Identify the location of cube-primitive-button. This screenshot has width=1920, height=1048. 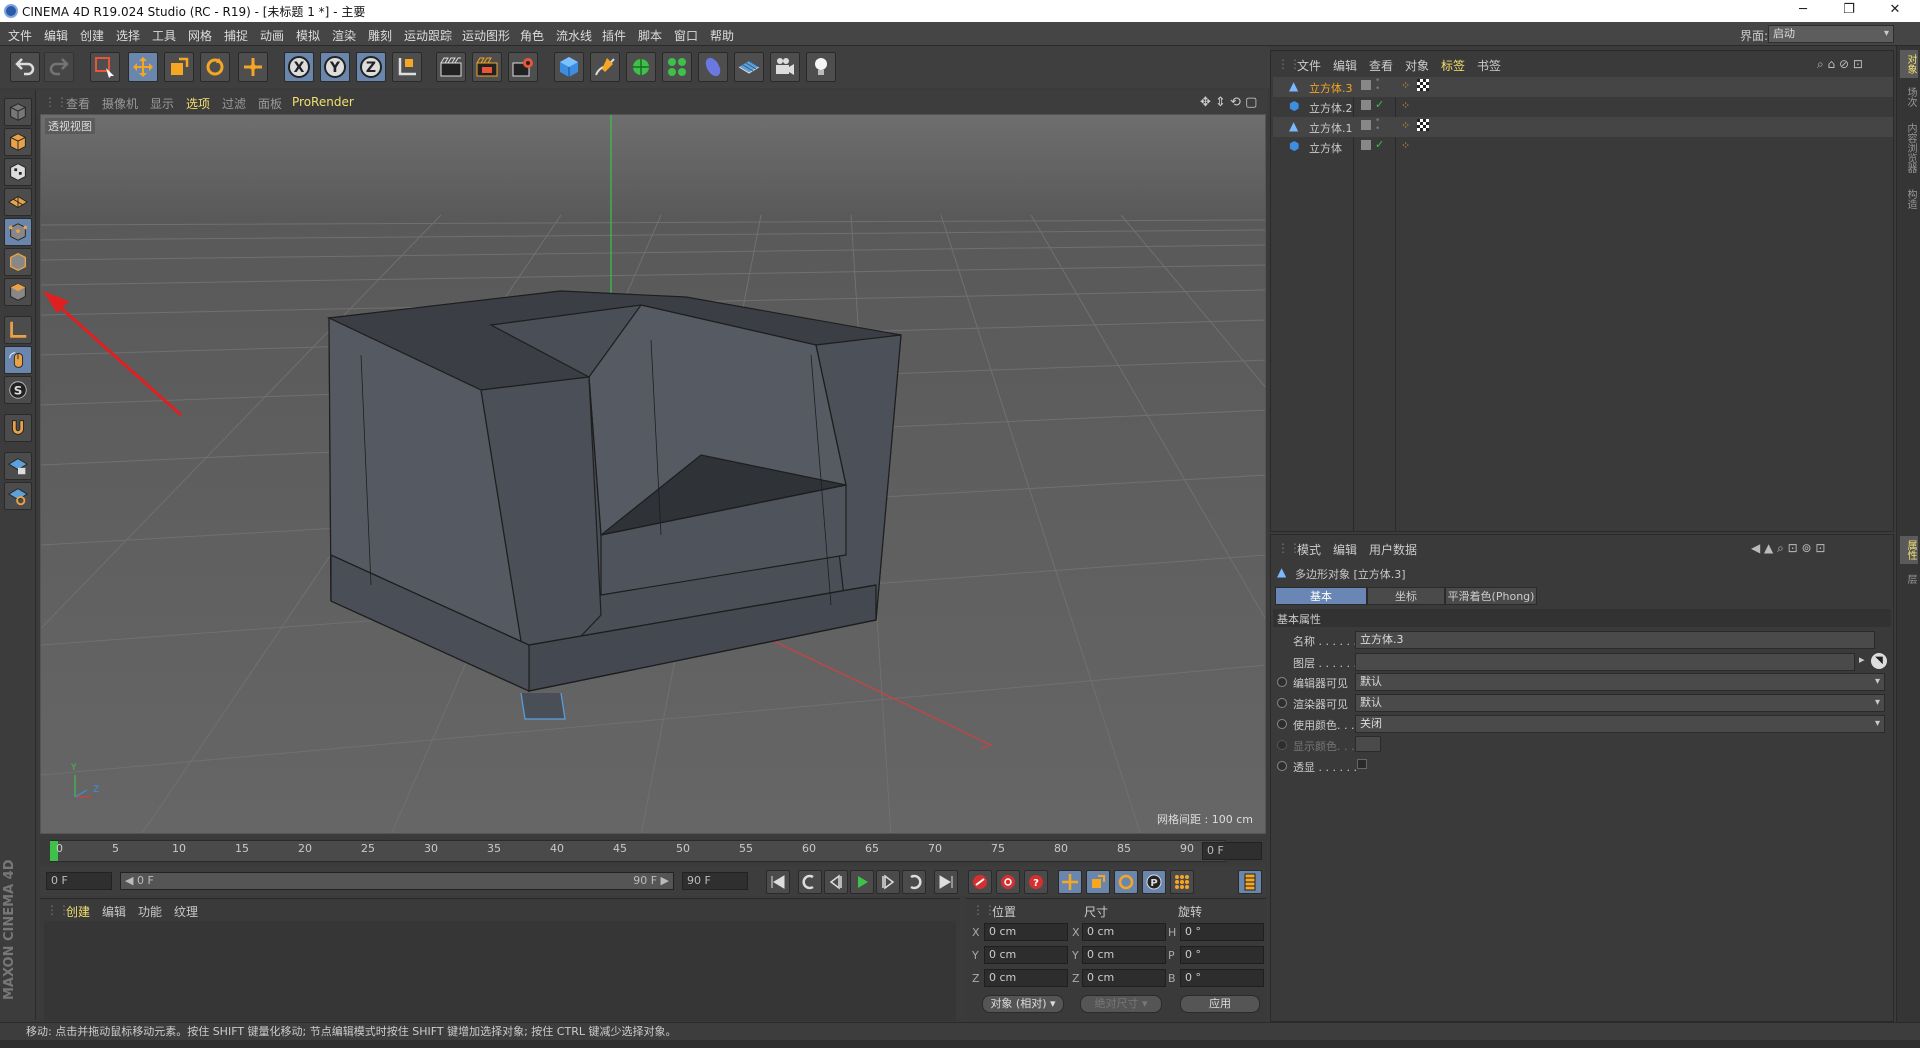
(569, 67).